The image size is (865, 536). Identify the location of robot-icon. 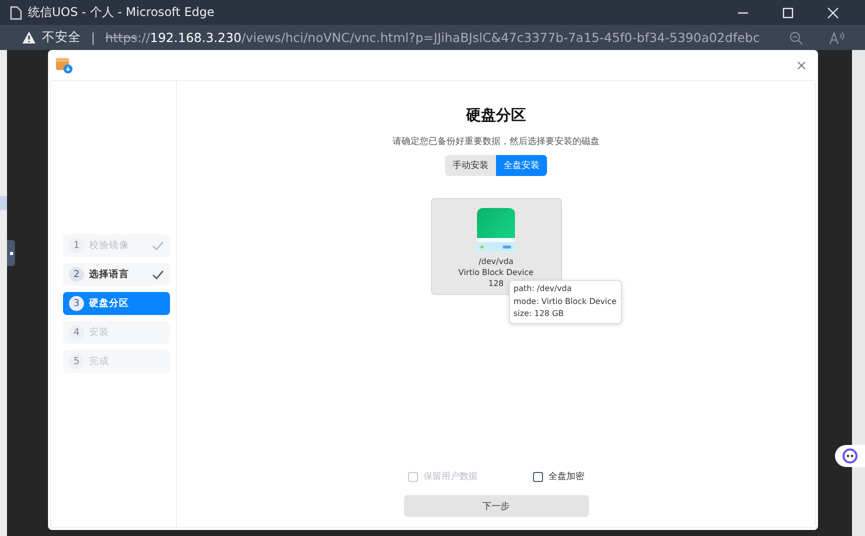
(850, 456).